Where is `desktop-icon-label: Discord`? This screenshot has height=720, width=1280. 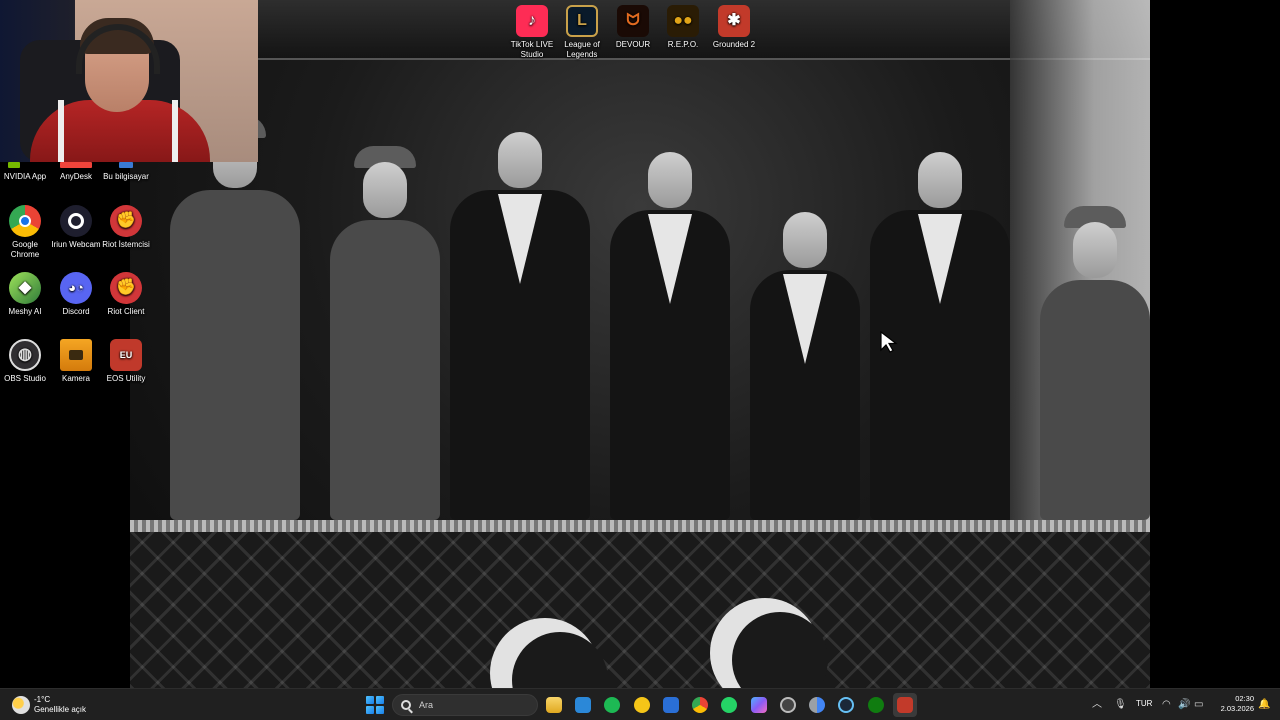 desktop-icon-label: Discord is located at coordinates (76, 311).